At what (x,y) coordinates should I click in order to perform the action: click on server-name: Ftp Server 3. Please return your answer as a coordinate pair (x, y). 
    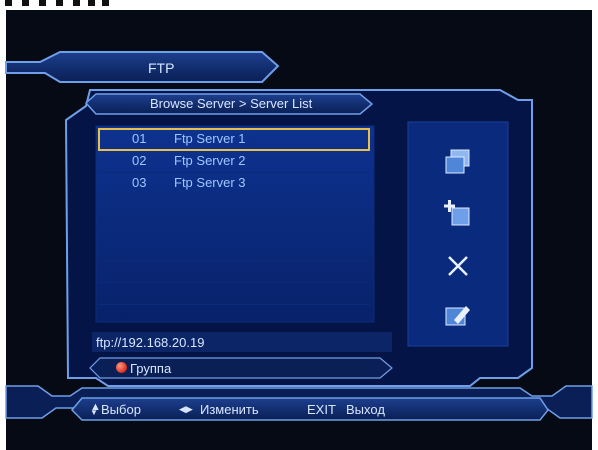
    Looking at the image, I should click on (210, 182).